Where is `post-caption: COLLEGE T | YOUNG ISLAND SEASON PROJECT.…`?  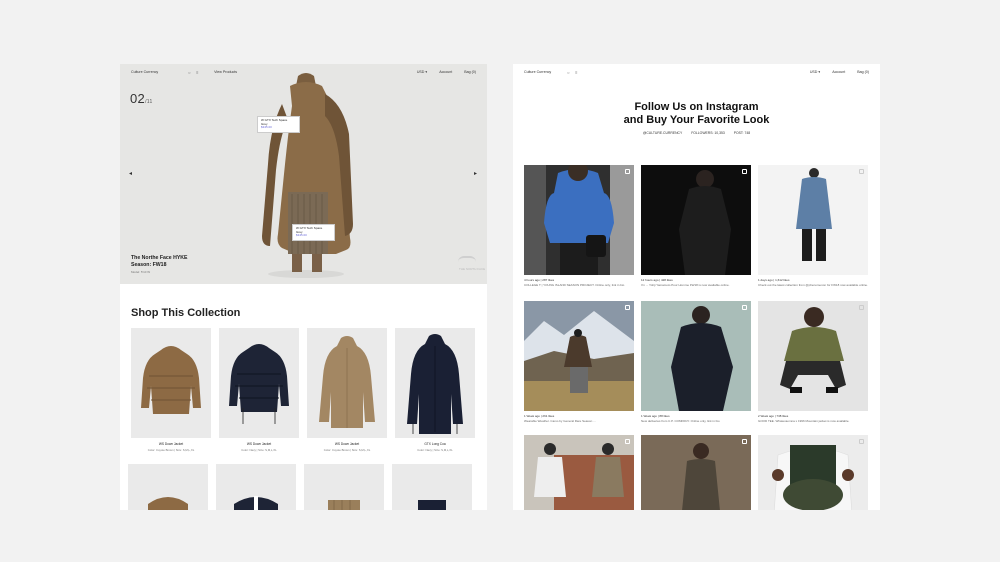
post-caption: COLLEGE T | YOUNG ISLAND SEASON PROJECT.… is located at coordinates (574, 285).